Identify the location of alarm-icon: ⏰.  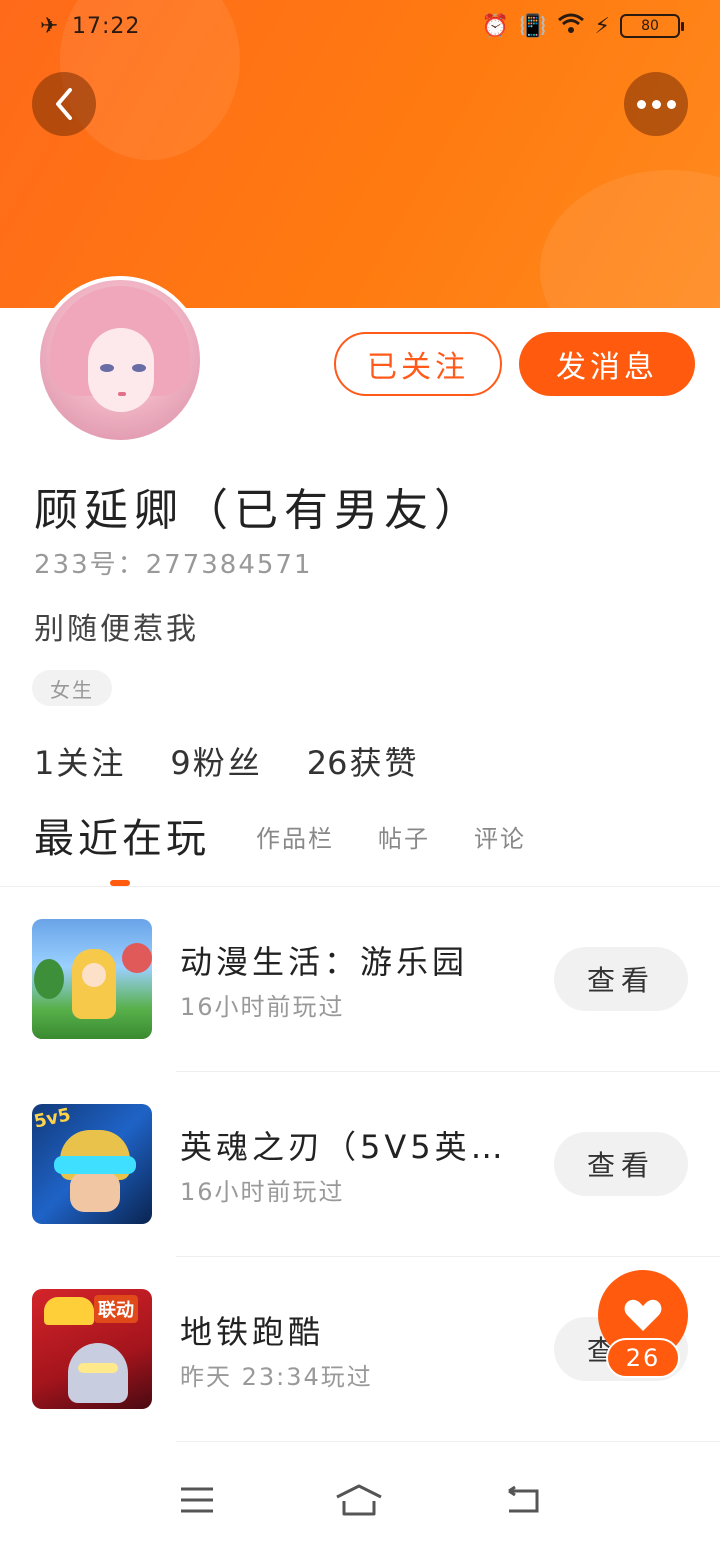
(495, 26).